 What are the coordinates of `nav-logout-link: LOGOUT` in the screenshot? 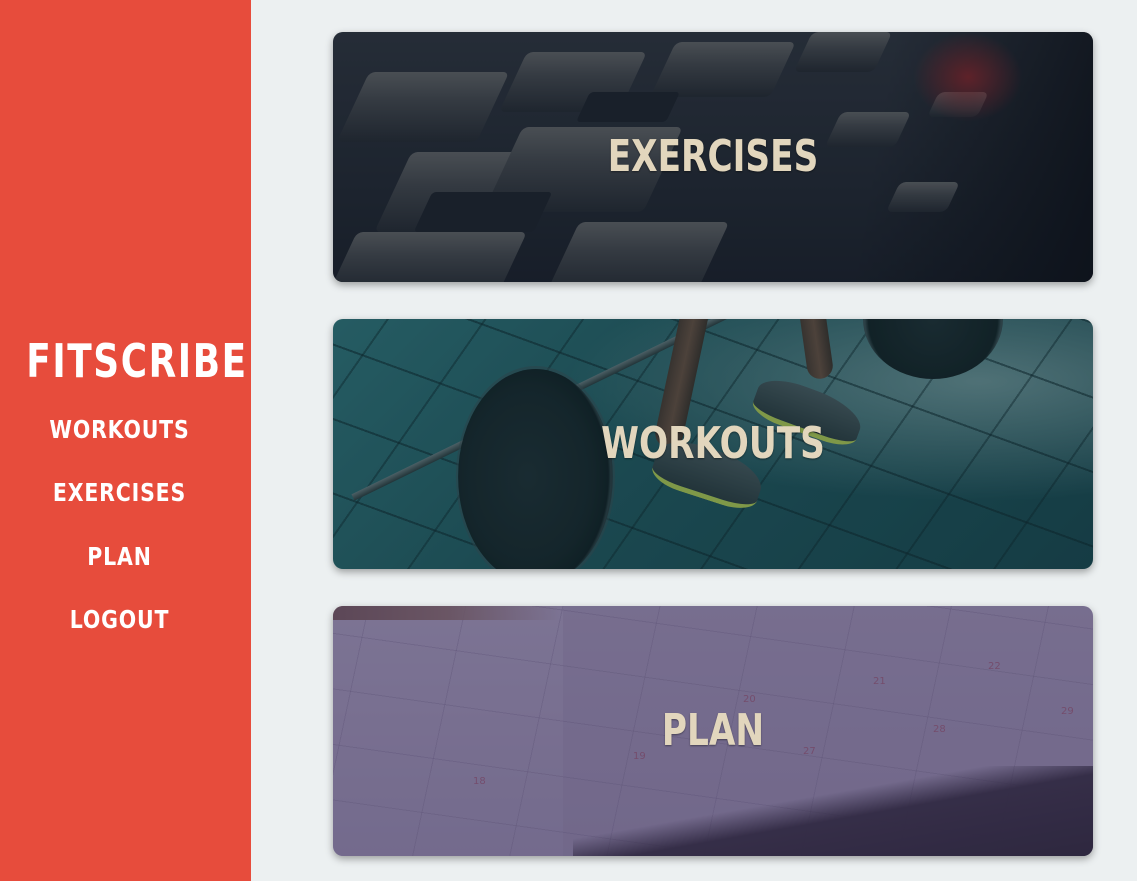 It's located at (120, 620).